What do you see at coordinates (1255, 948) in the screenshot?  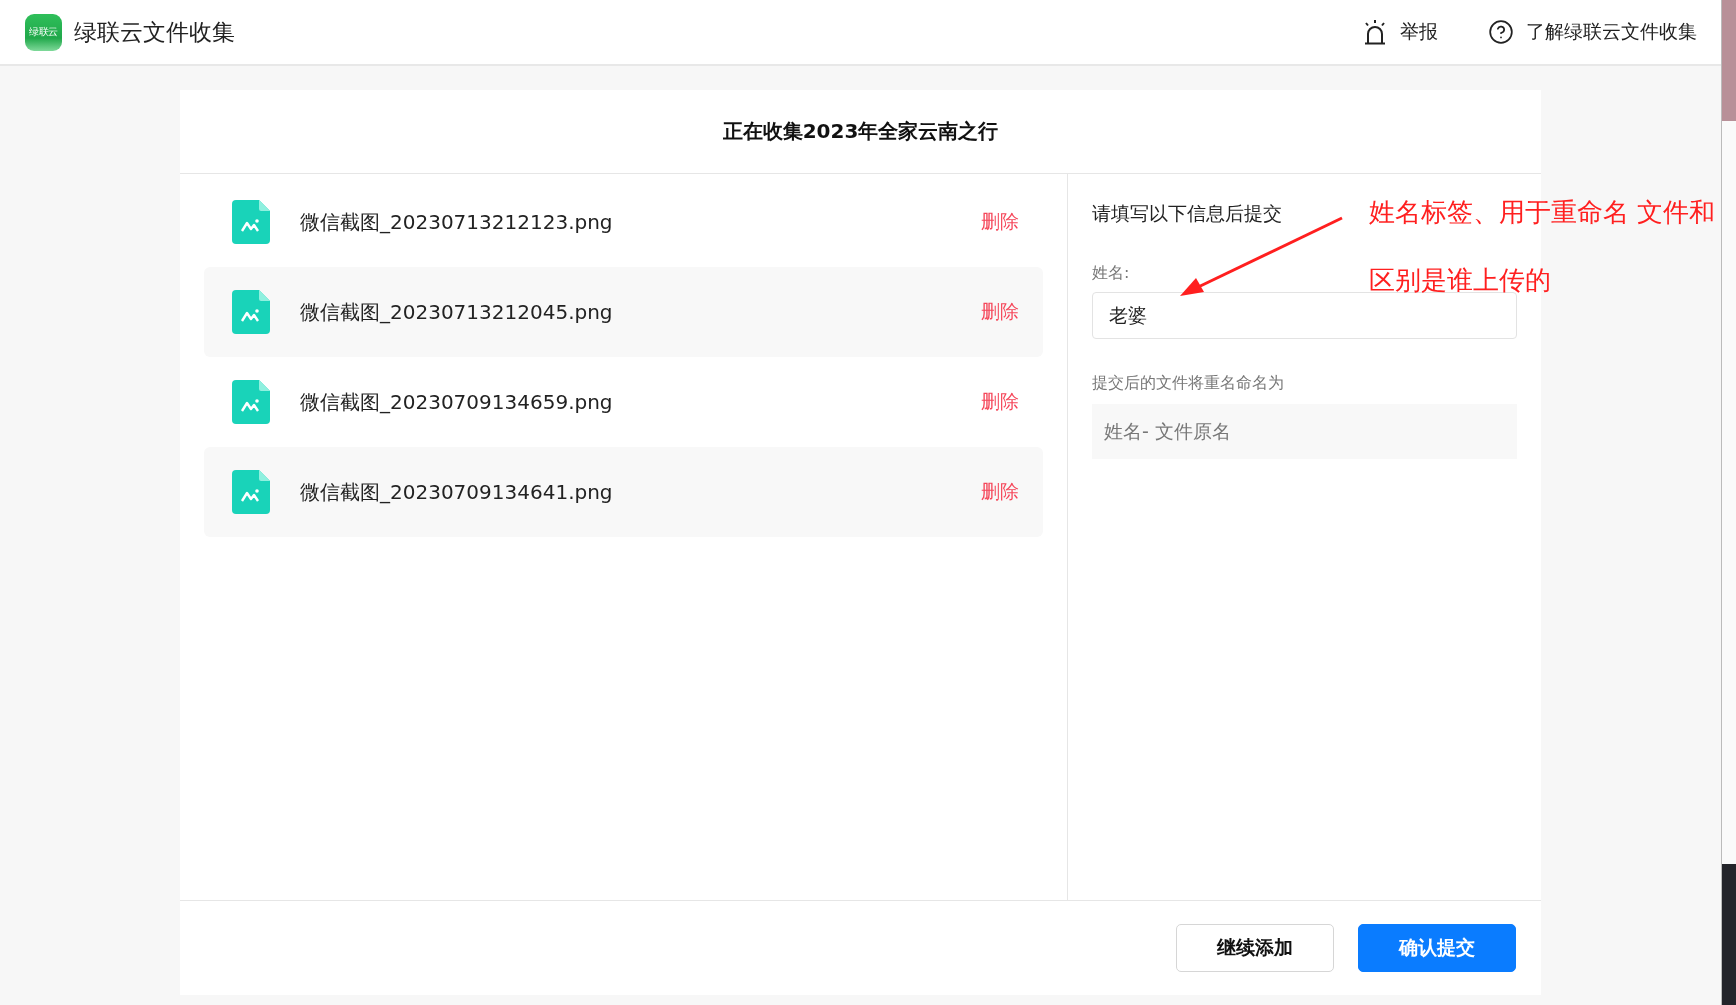 I see `add-more-button: 继续添加` at bounding box center [1255, 948].